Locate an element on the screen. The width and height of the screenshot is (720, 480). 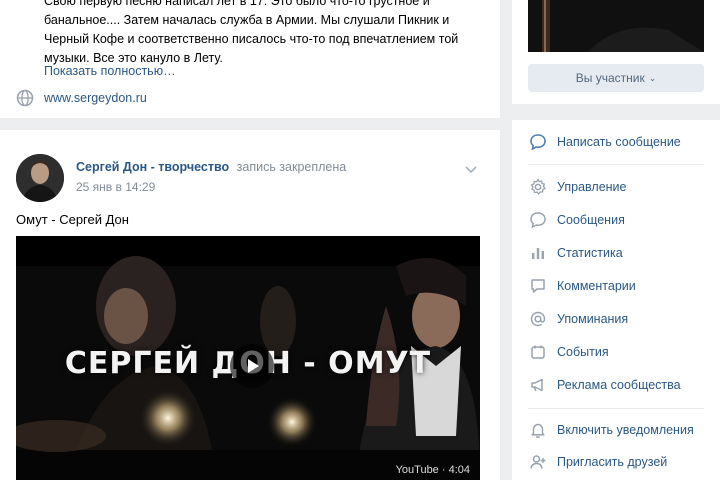
menu-item-label: Упоминания is located at coordinates (593, 319).